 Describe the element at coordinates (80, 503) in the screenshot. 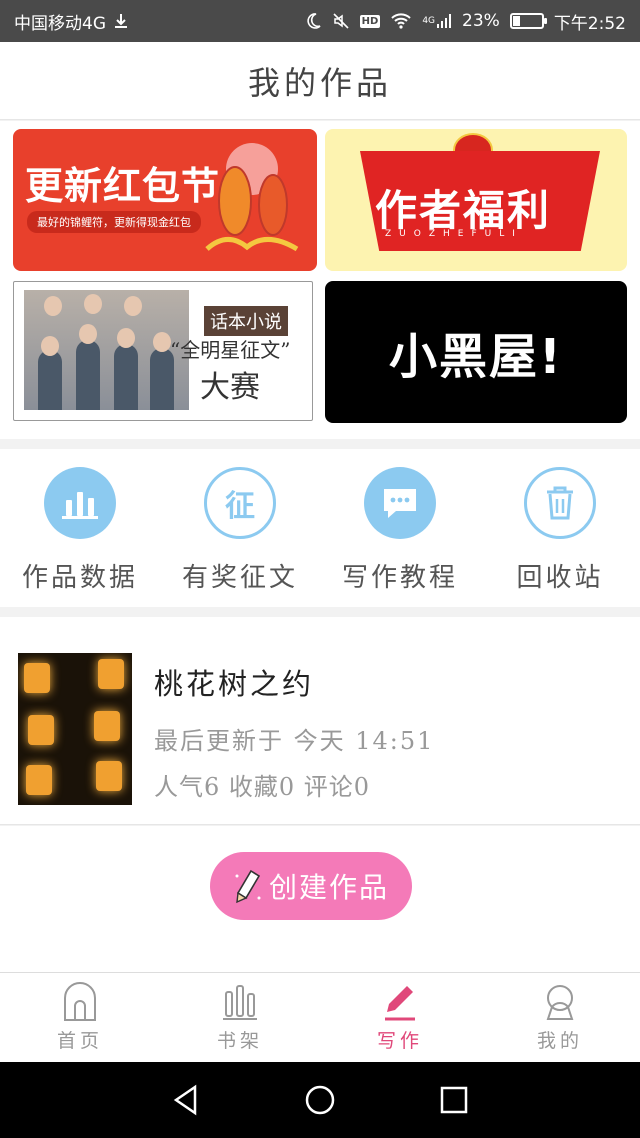

I see `bar-chart-icon` at that location.